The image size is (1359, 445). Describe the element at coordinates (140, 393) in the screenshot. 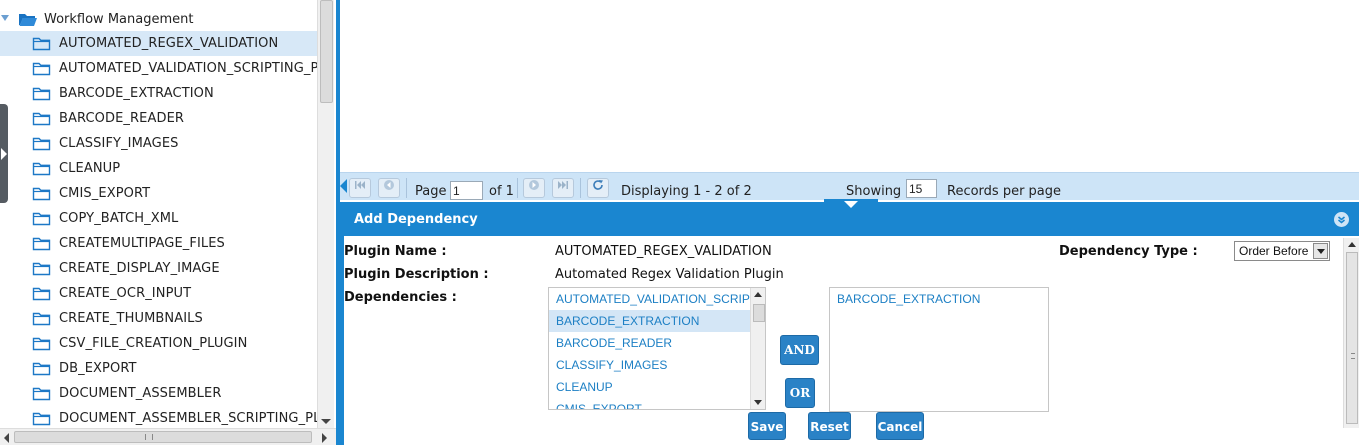

I see `tree-item-label: DOCUMENT_ASSEMBLER` at that location.